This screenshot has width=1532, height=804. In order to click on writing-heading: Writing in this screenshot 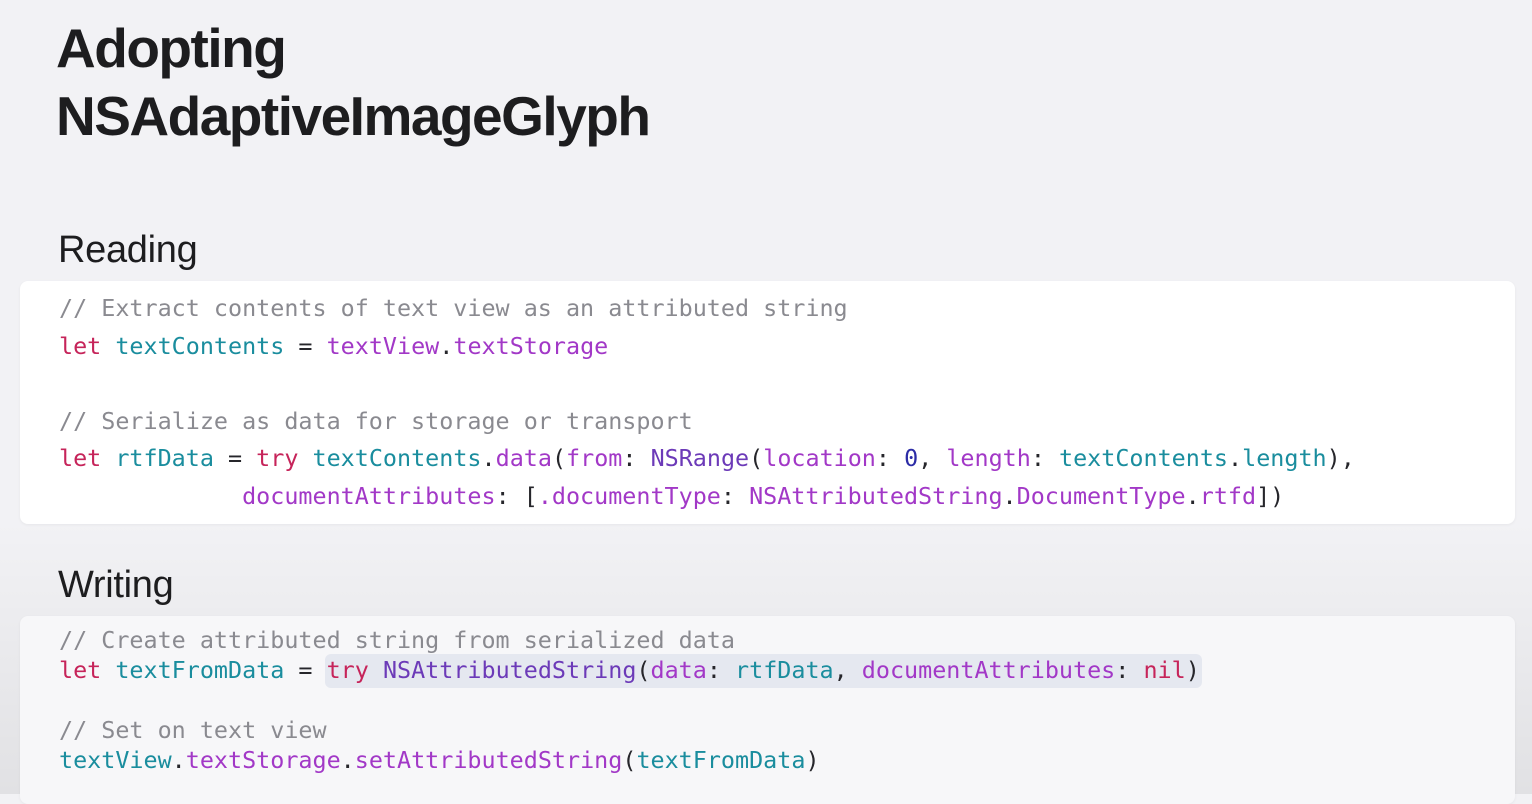, I will do `click(116, 585)`.